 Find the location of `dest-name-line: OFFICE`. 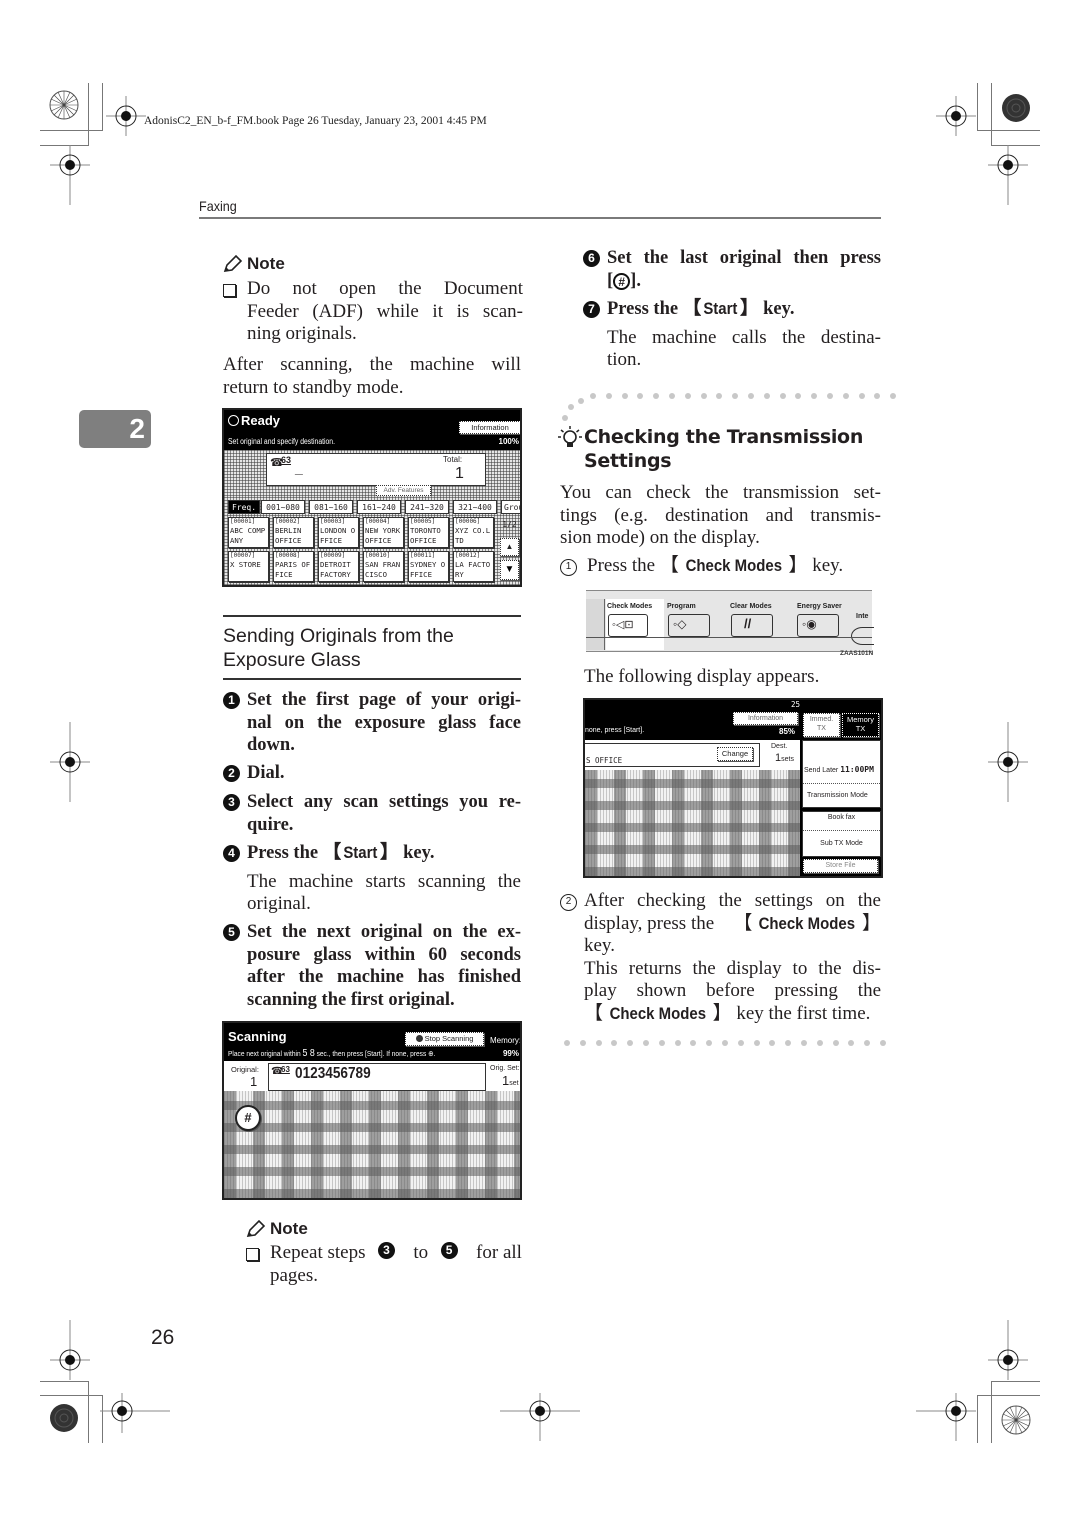

dest-name-line: OFFICE is located at coordinates (288, 540).